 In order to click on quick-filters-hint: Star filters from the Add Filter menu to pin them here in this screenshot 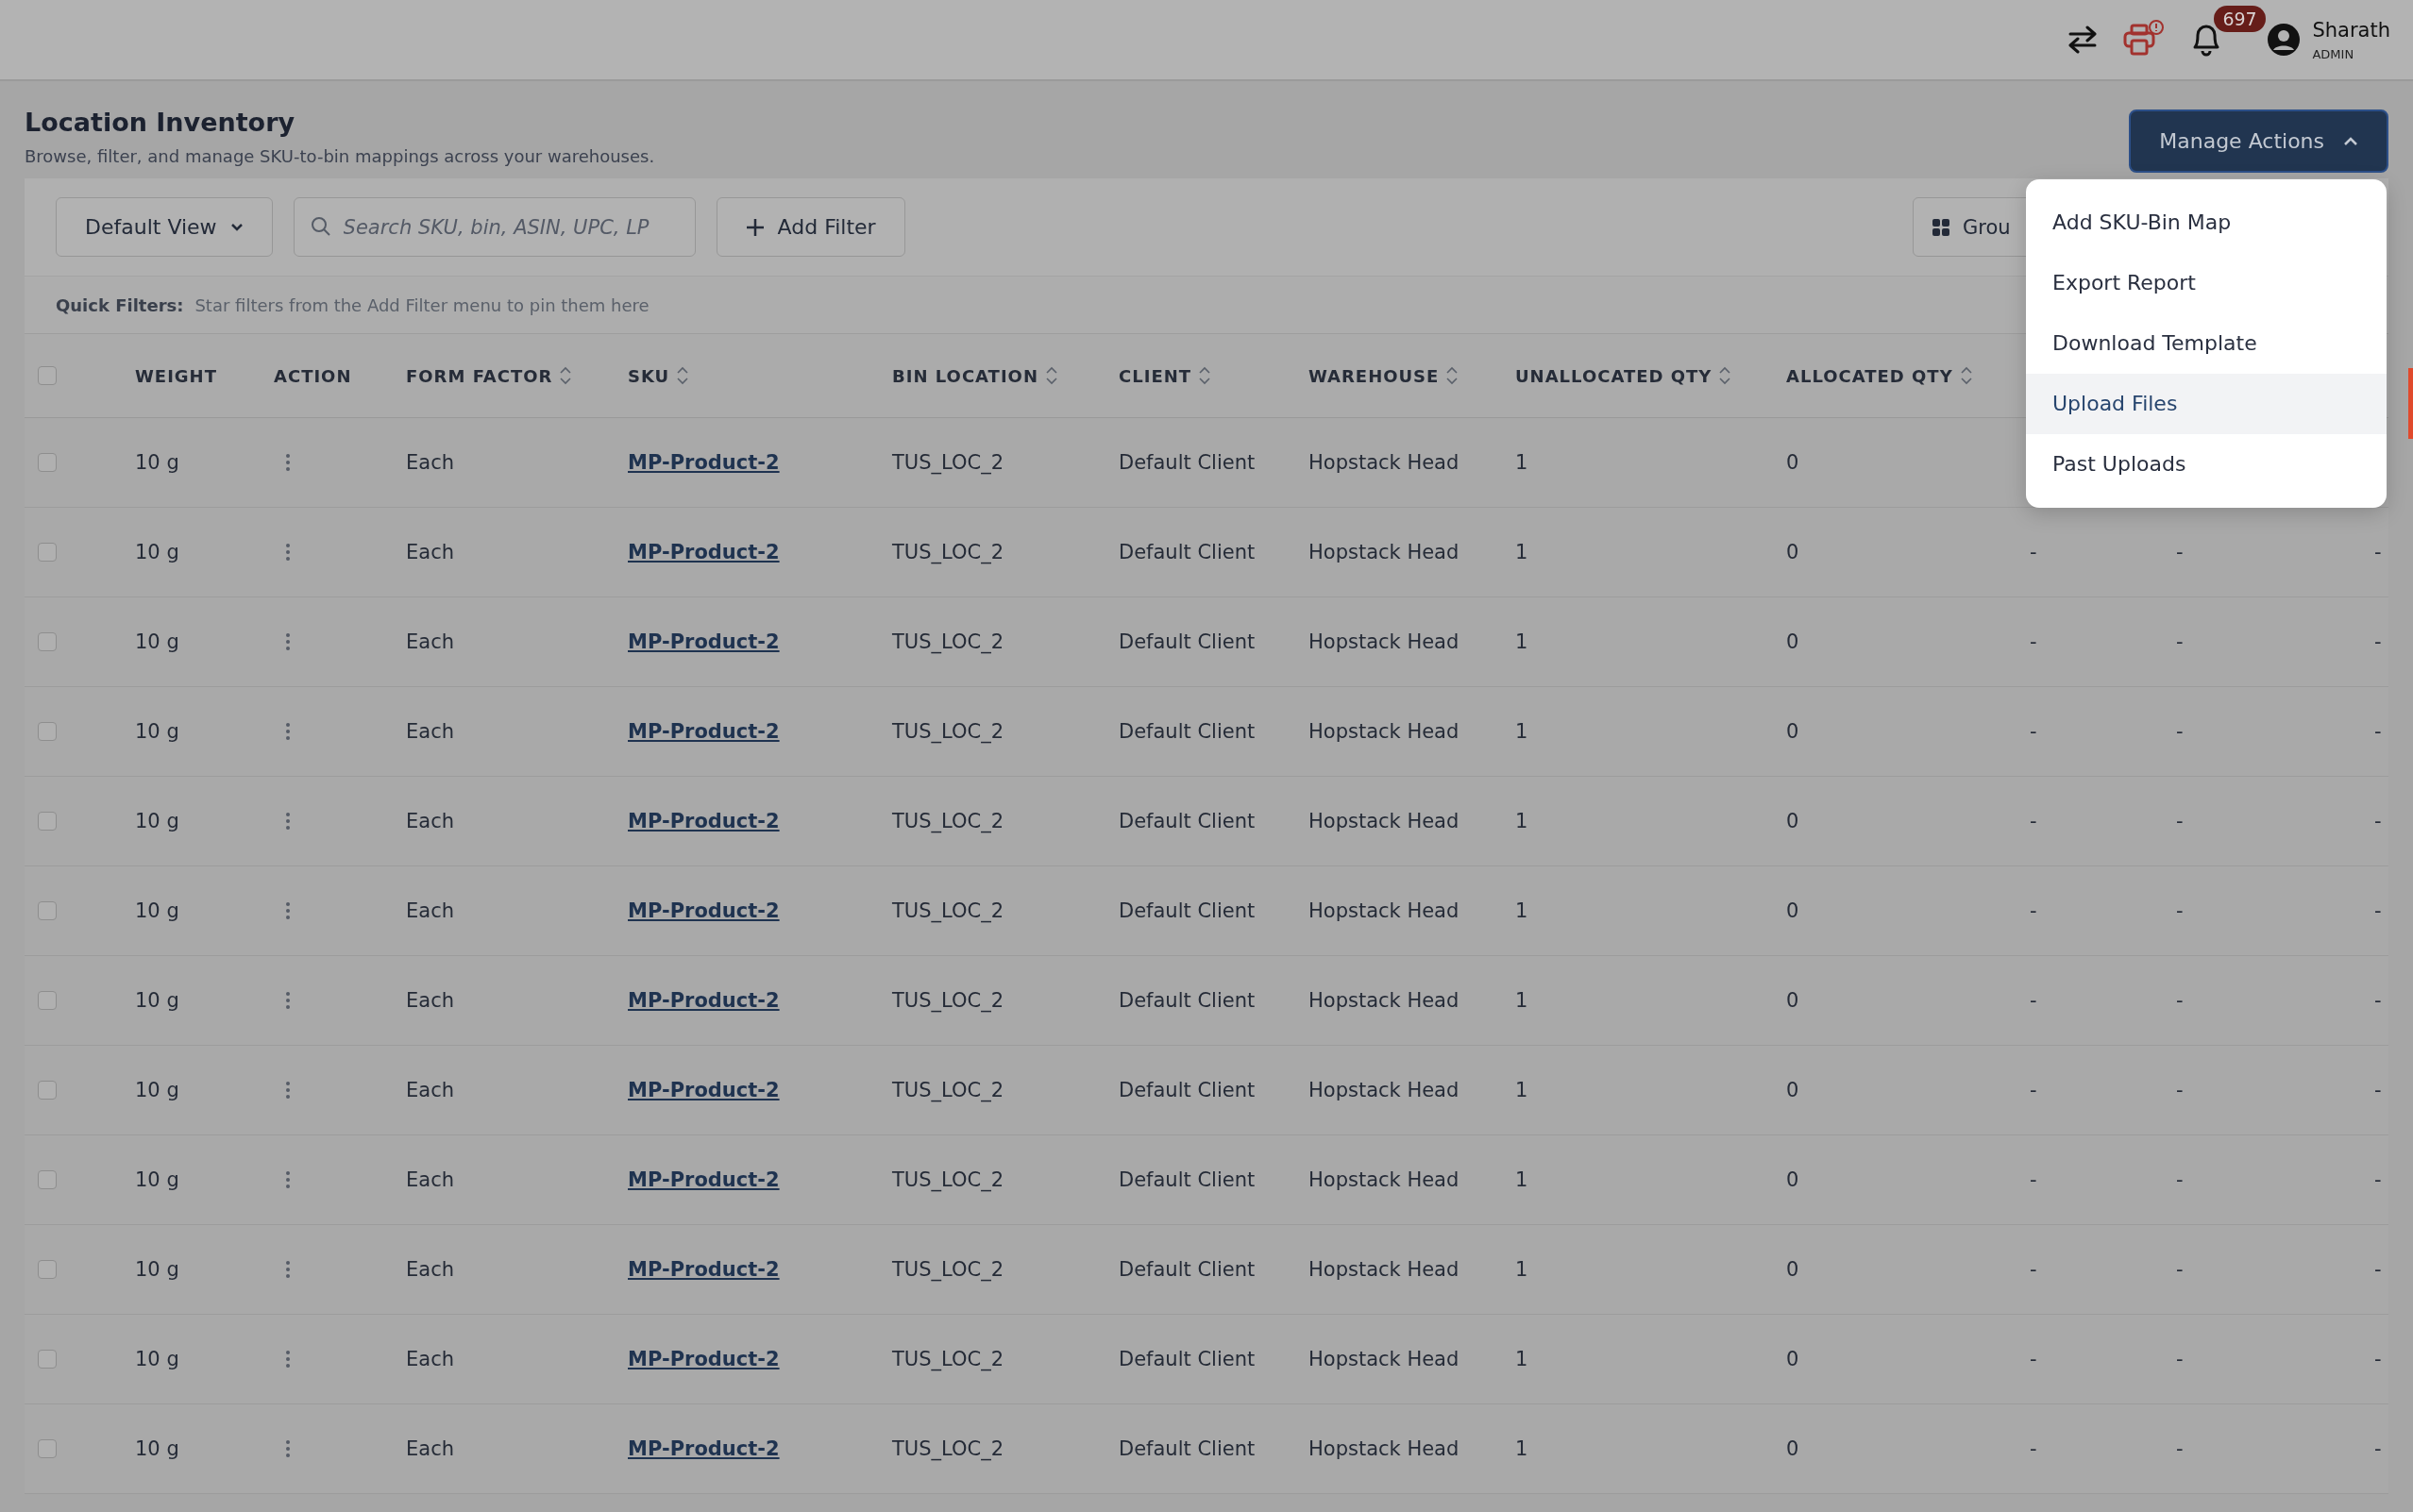, I will do `click(422, 304)`.